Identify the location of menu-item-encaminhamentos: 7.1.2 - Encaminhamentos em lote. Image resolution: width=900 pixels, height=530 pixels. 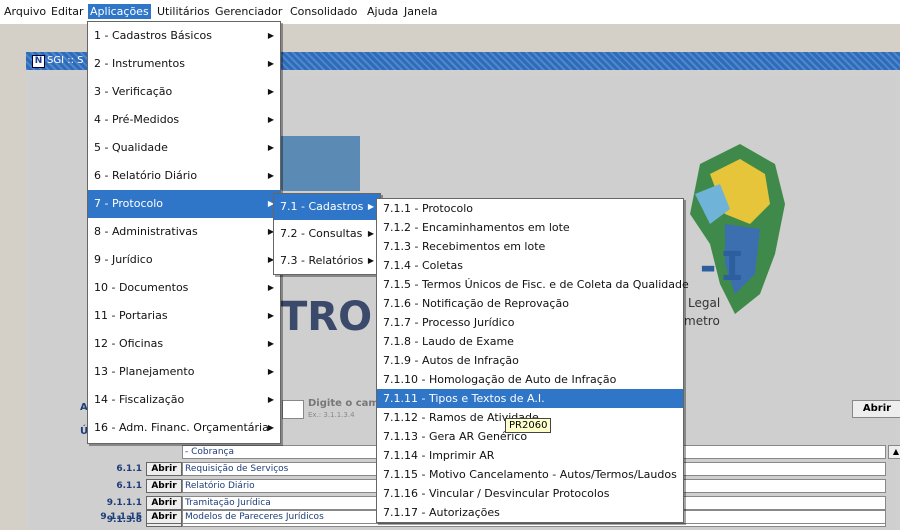
(530, 227).